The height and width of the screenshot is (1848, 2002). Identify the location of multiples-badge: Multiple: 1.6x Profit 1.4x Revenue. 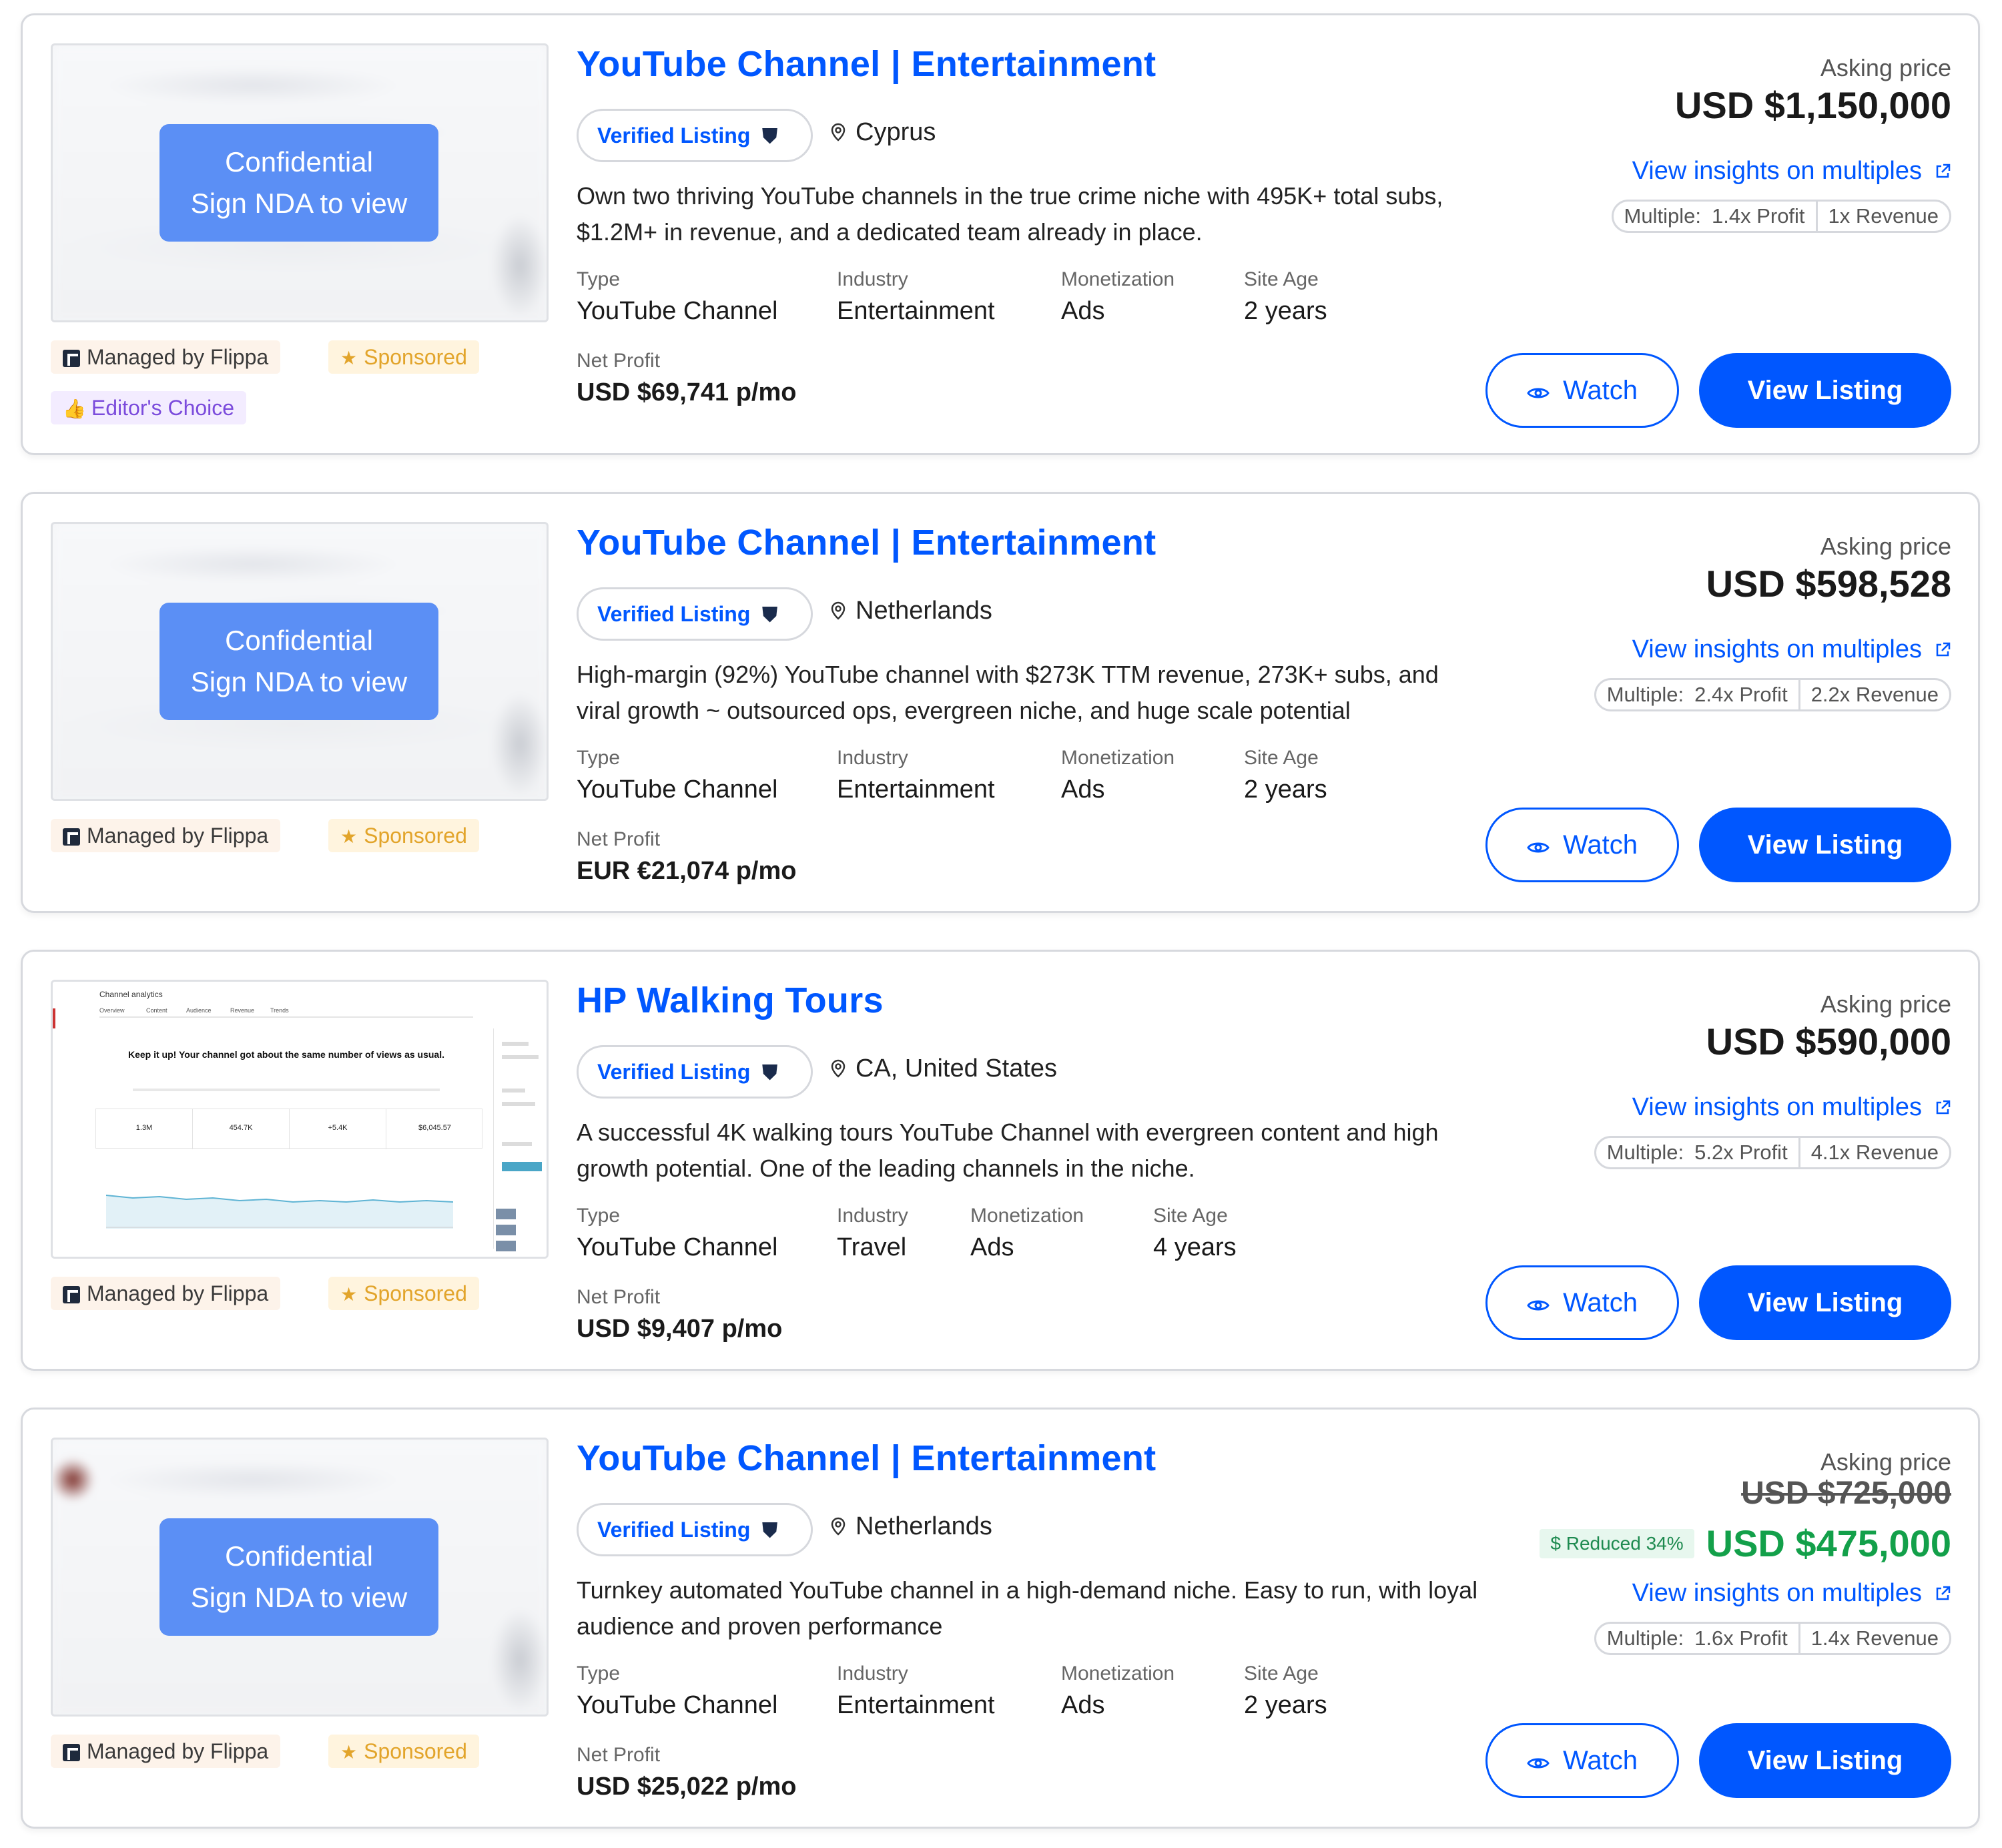
(1773, 1638).